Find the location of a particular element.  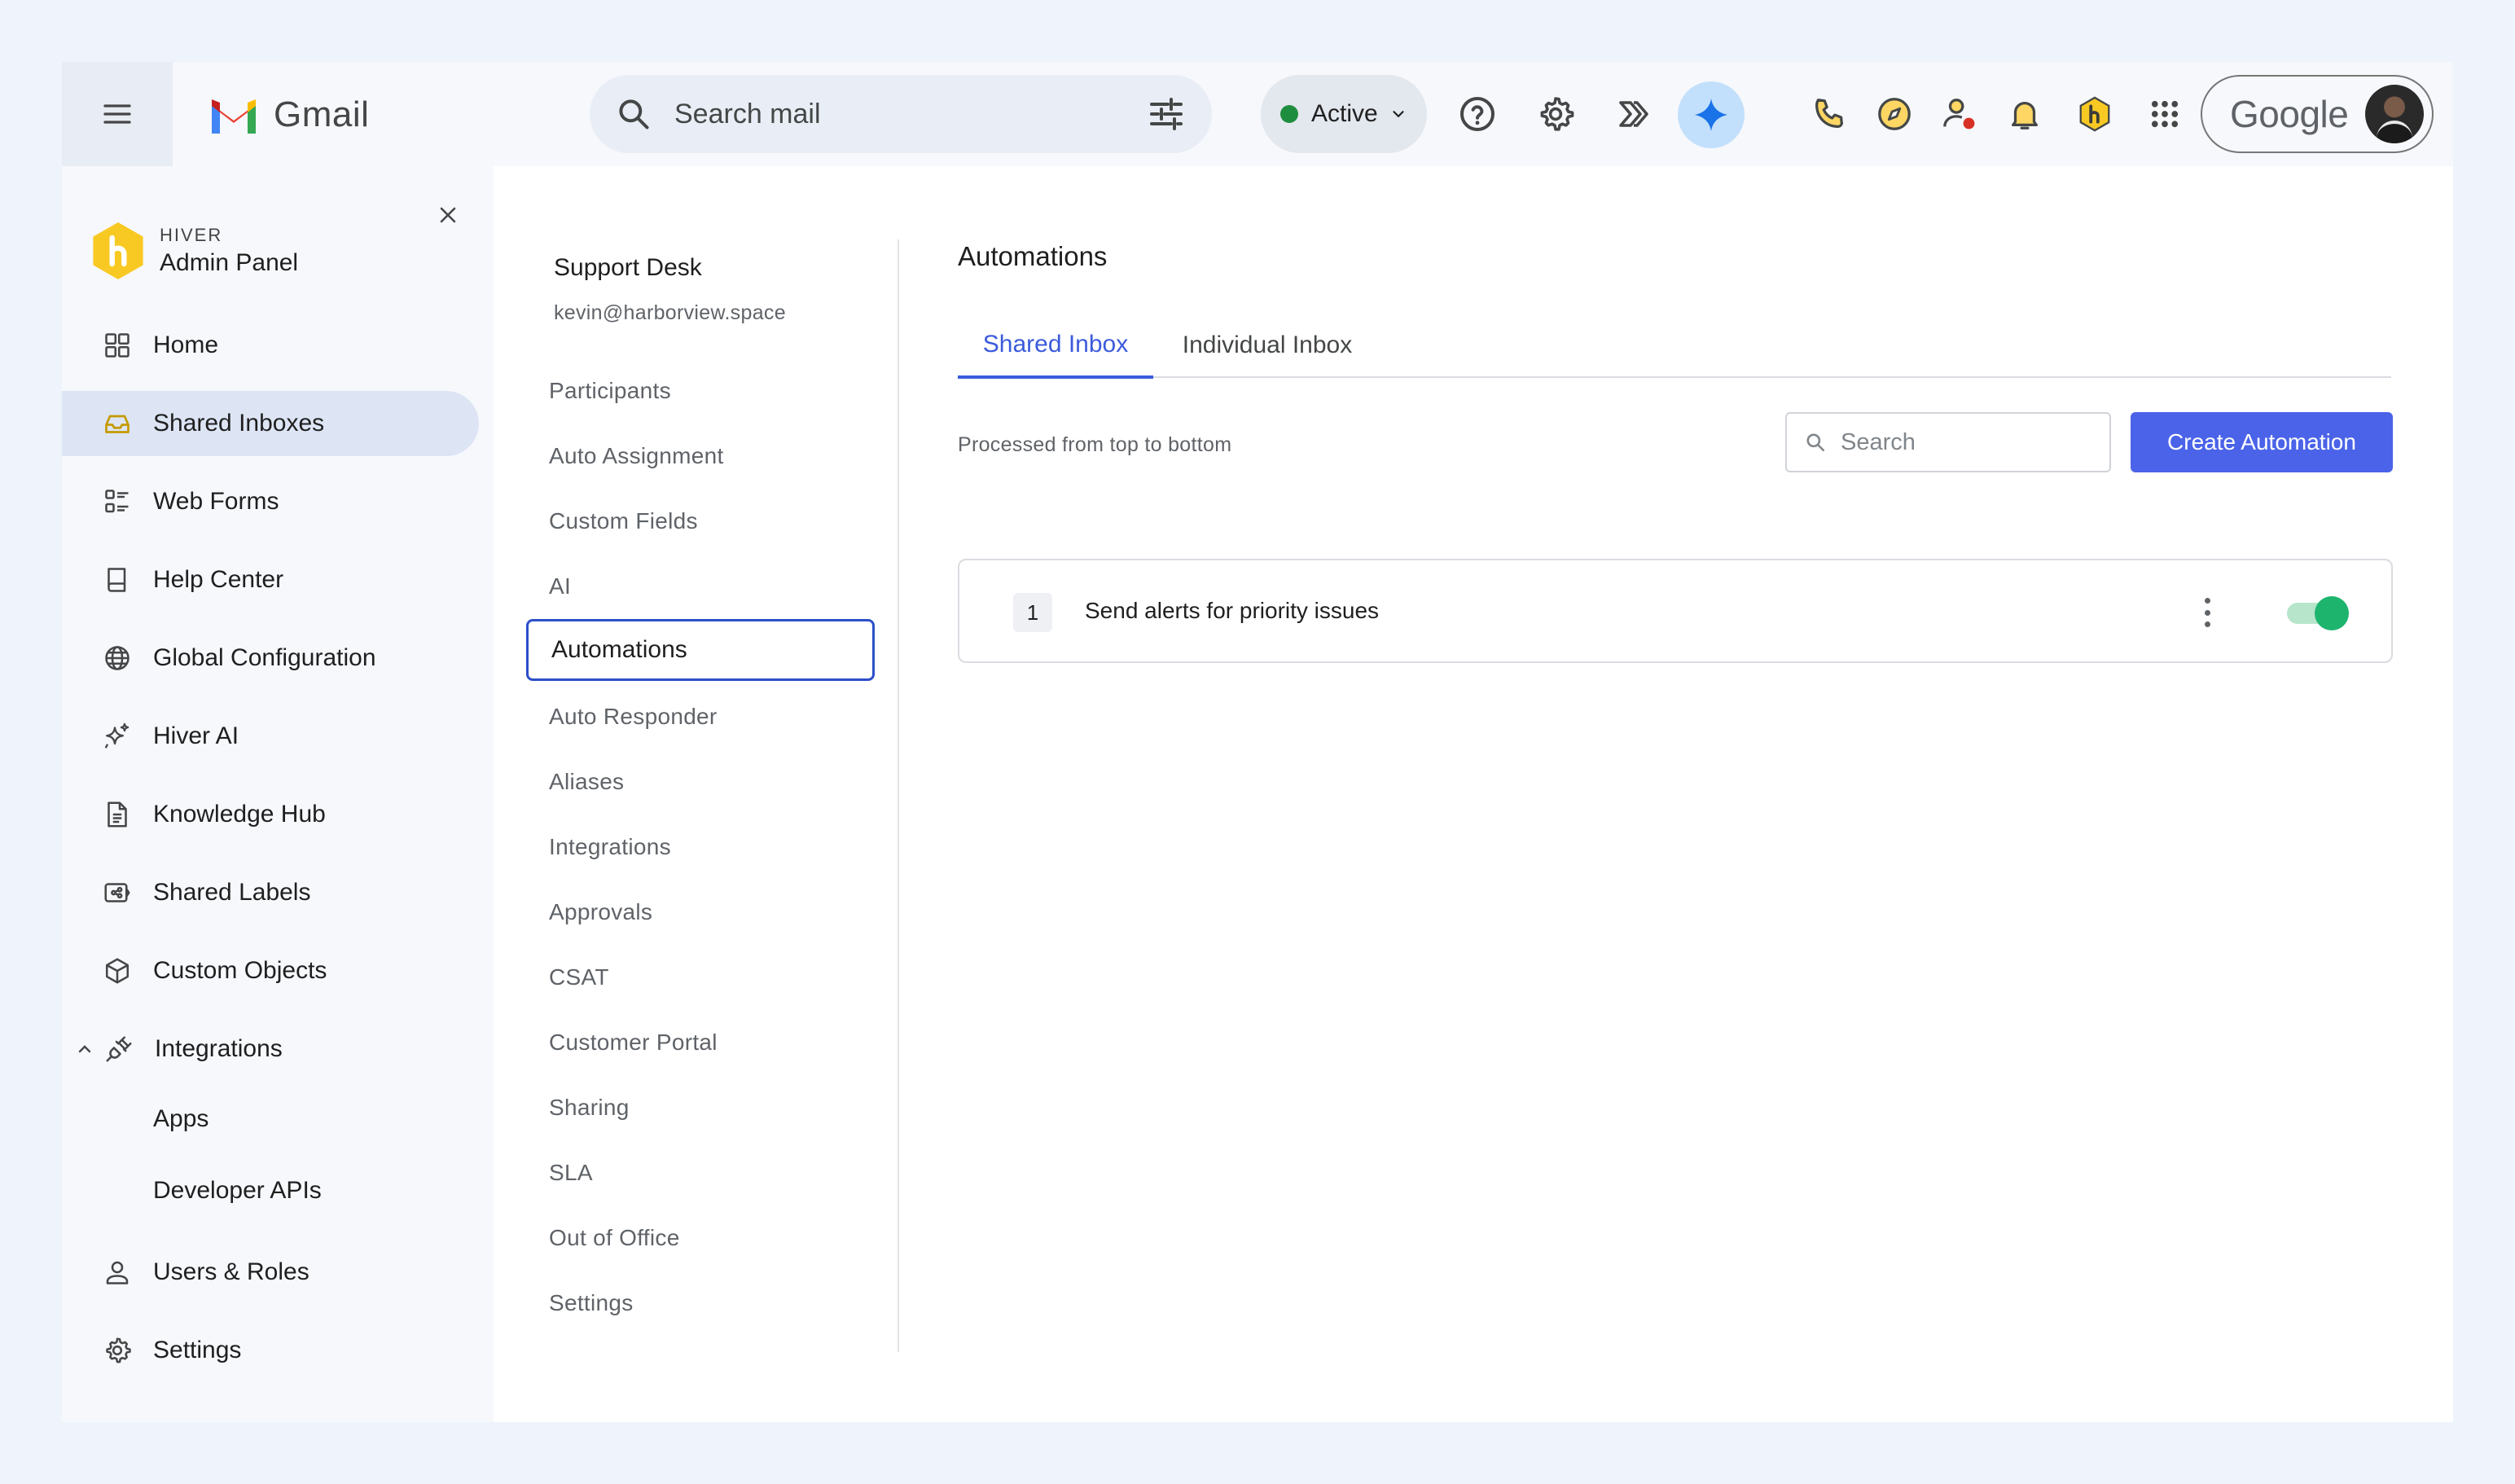

sidebar-item-label: Hiver AI is located at coordinates (196, 735).